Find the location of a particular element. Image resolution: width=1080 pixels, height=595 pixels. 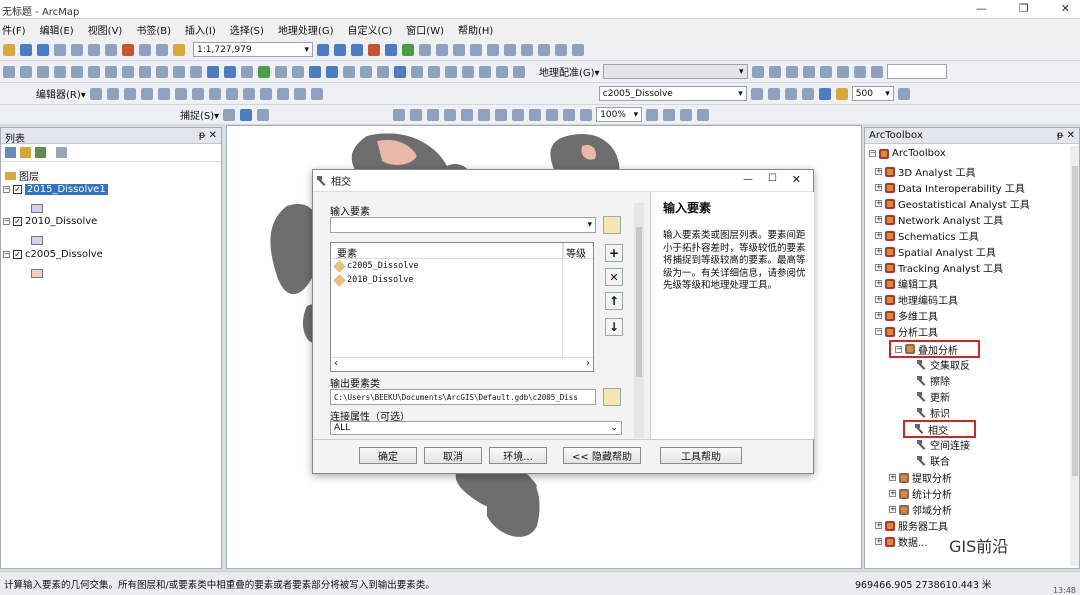

toc-layer-2005: − ✓ c2005_Dissolve is located at coordinates (53, 254).